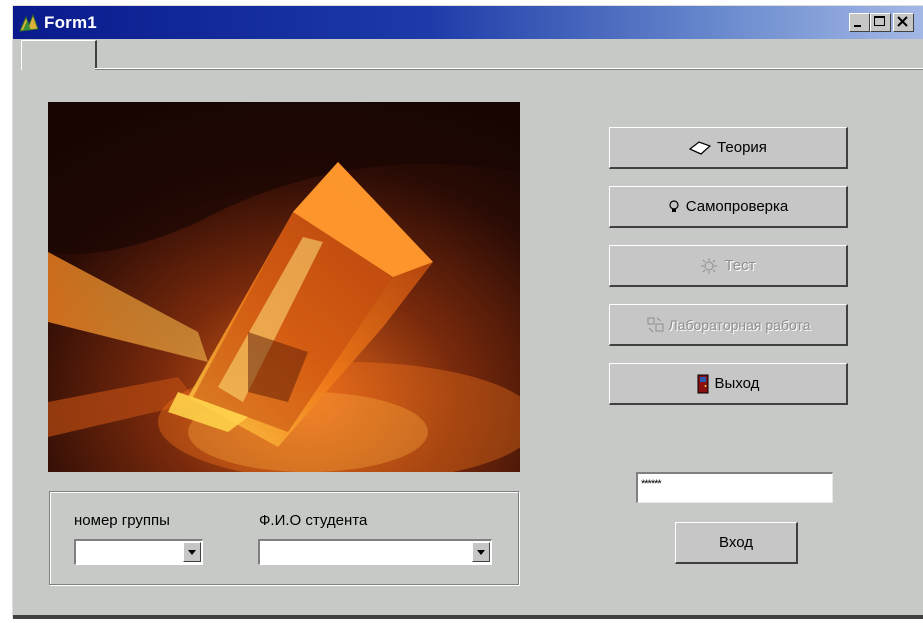  What do you see at coordinates (703, 384) in the screenshot?
I see `exit-door-icon` at bounding box center [703, 384].